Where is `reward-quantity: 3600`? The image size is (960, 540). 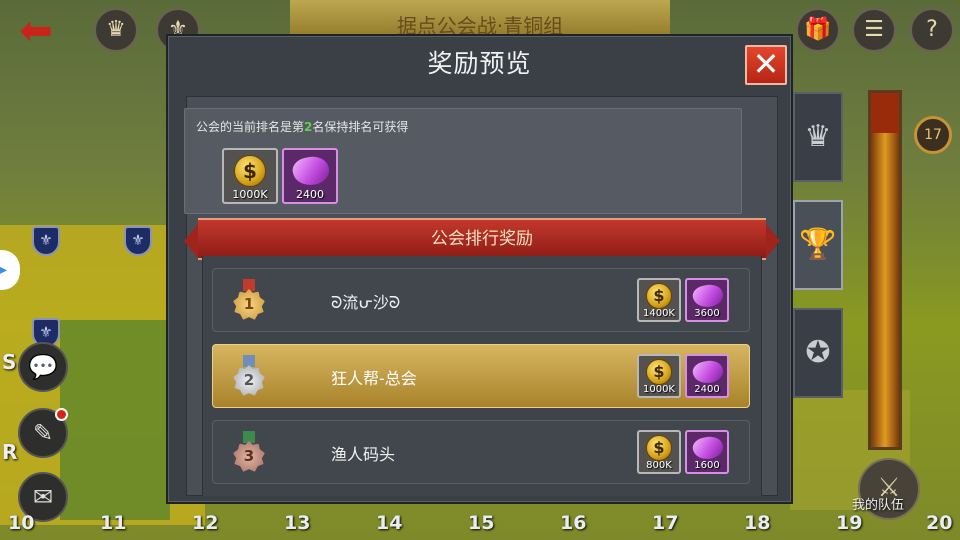
reward-quantity: 3600 is located at coordinates (707, 313).